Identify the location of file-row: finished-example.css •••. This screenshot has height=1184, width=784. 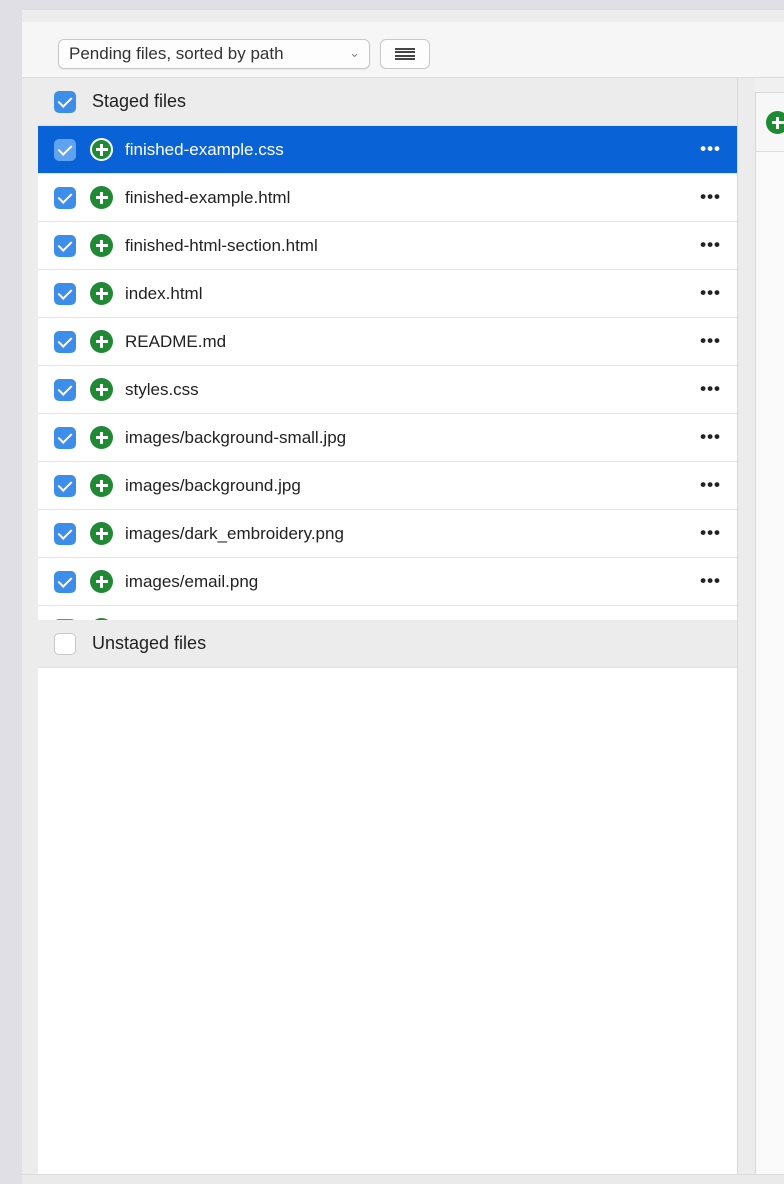
(387, 150).